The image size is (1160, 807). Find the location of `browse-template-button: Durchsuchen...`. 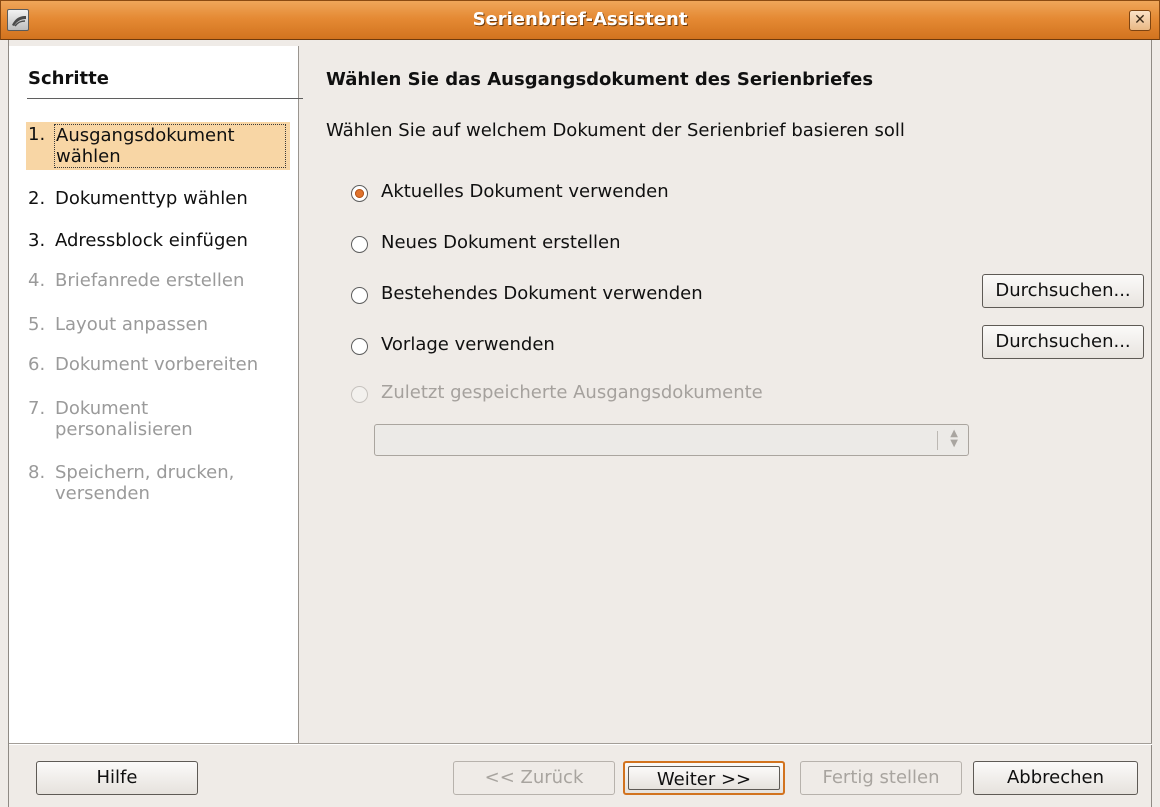

browse-template-button: Durchsuchen... is located at coordinates (1063, 342).